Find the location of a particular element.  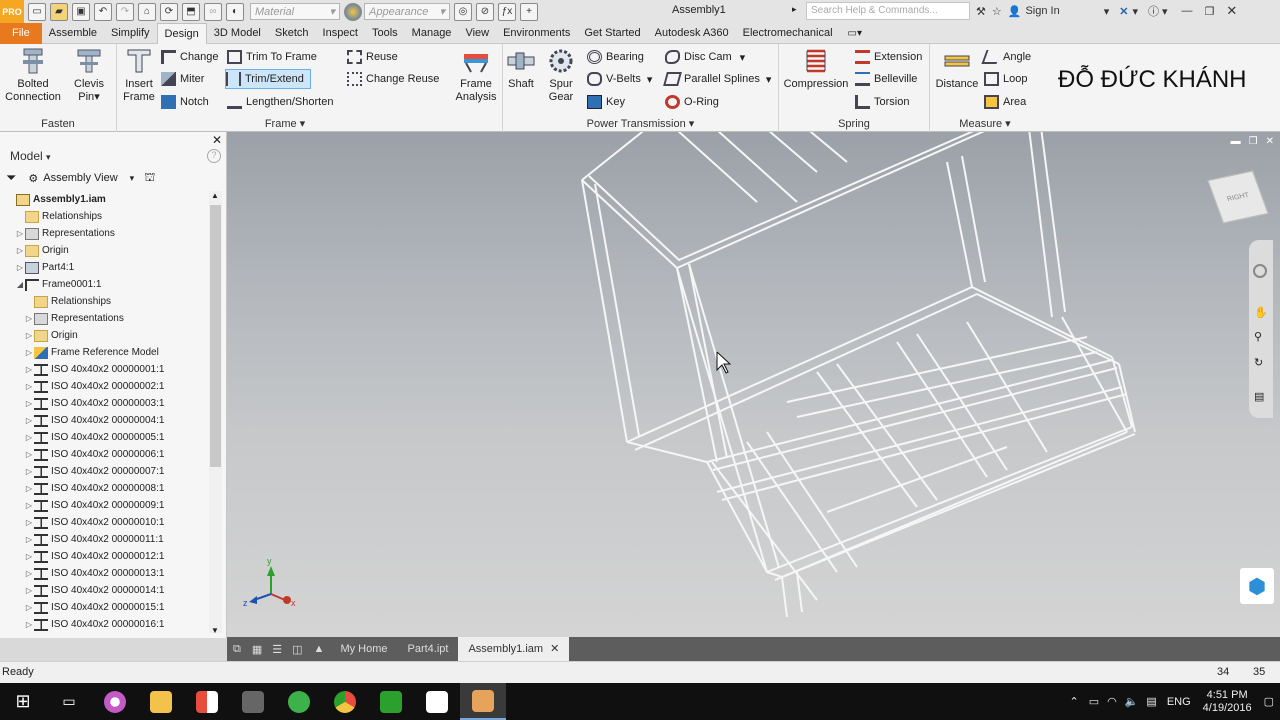

tab-simplify: Simplify is located at coordinates (130, 33).